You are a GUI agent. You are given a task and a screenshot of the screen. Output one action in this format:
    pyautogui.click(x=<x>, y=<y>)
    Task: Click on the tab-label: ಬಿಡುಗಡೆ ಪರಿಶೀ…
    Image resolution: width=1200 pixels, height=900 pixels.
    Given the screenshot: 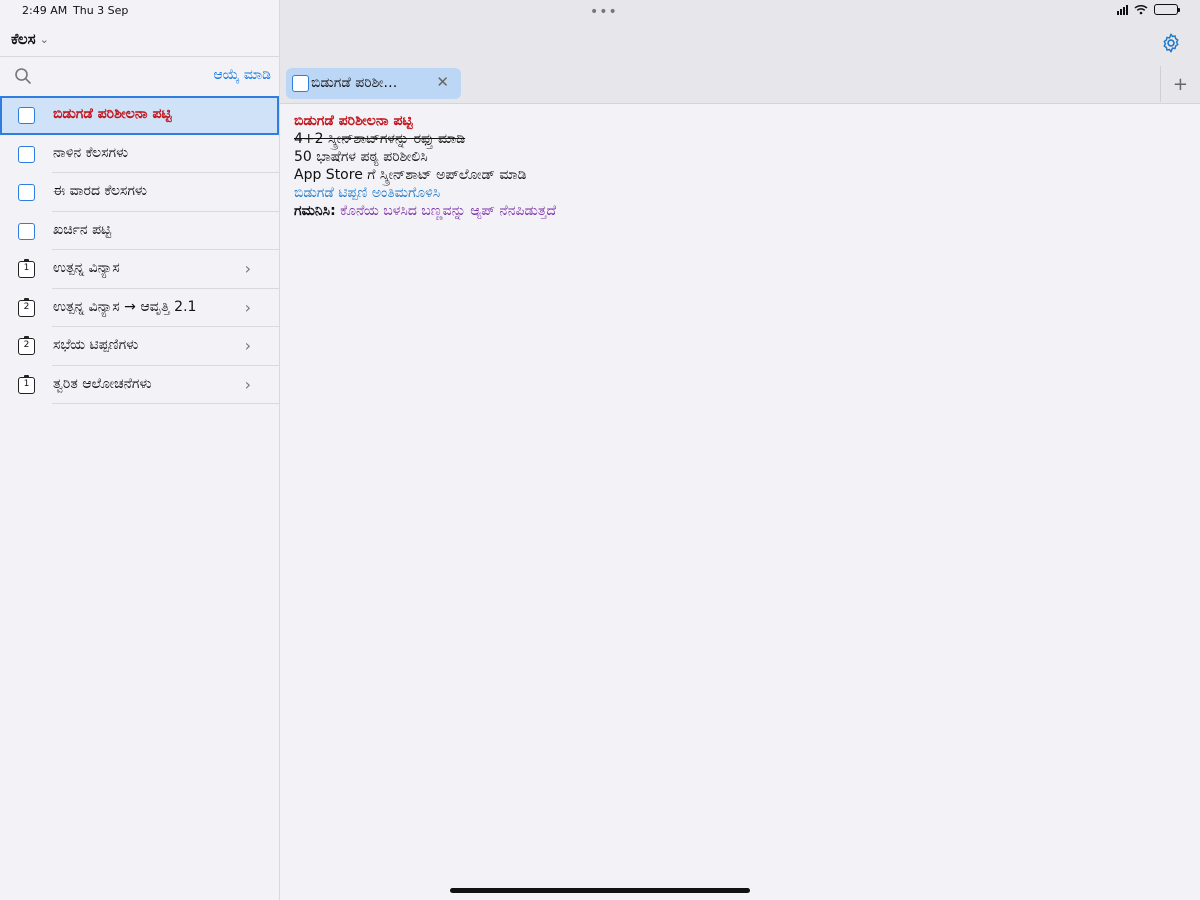 What is the action you would take?
    pyautogui.click(x=354, y=83)
    